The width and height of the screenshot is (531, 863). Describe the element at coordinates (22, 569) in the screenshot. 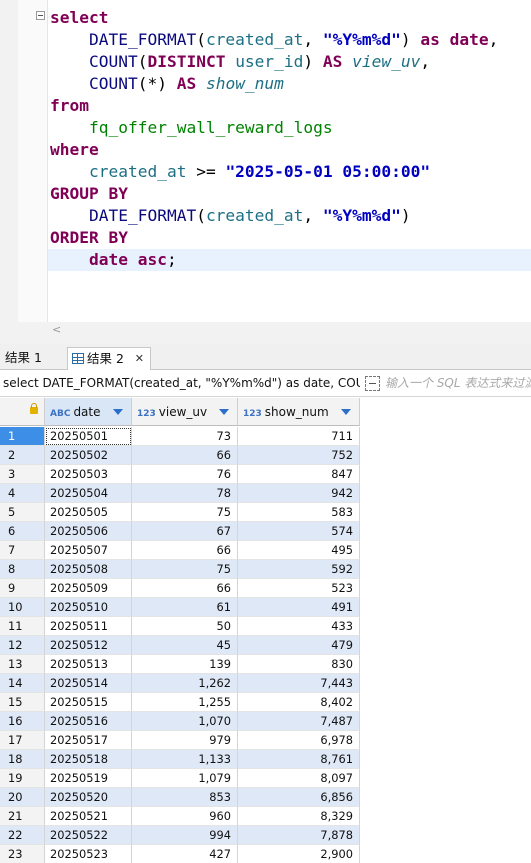

I see `row-number: 8` at that location.